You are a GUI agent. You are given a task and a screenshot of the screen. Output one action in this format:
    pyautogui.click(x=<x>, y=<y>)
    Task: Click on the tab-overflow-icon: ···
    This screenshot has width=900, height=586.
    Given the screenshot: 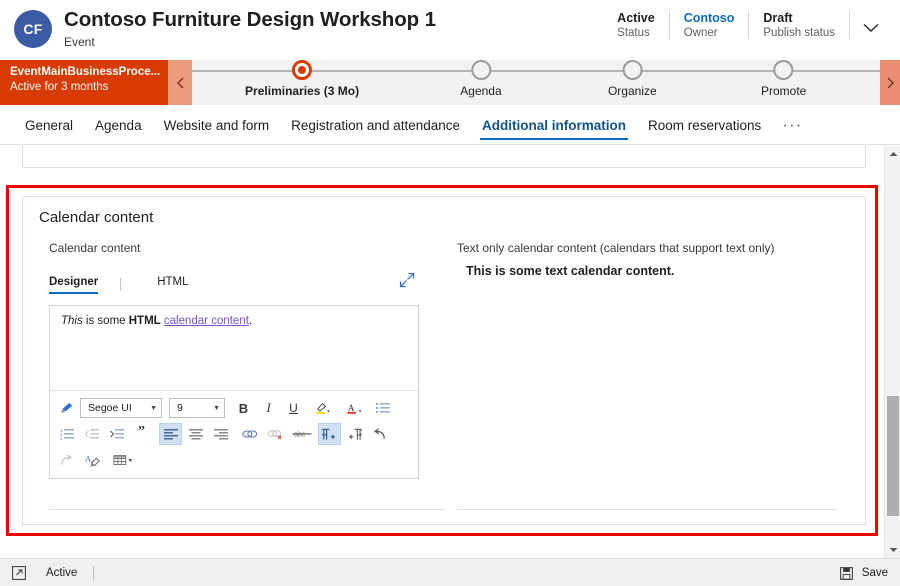 What is the action you would take?
    pyautogui.click(x=792, y=124)
    